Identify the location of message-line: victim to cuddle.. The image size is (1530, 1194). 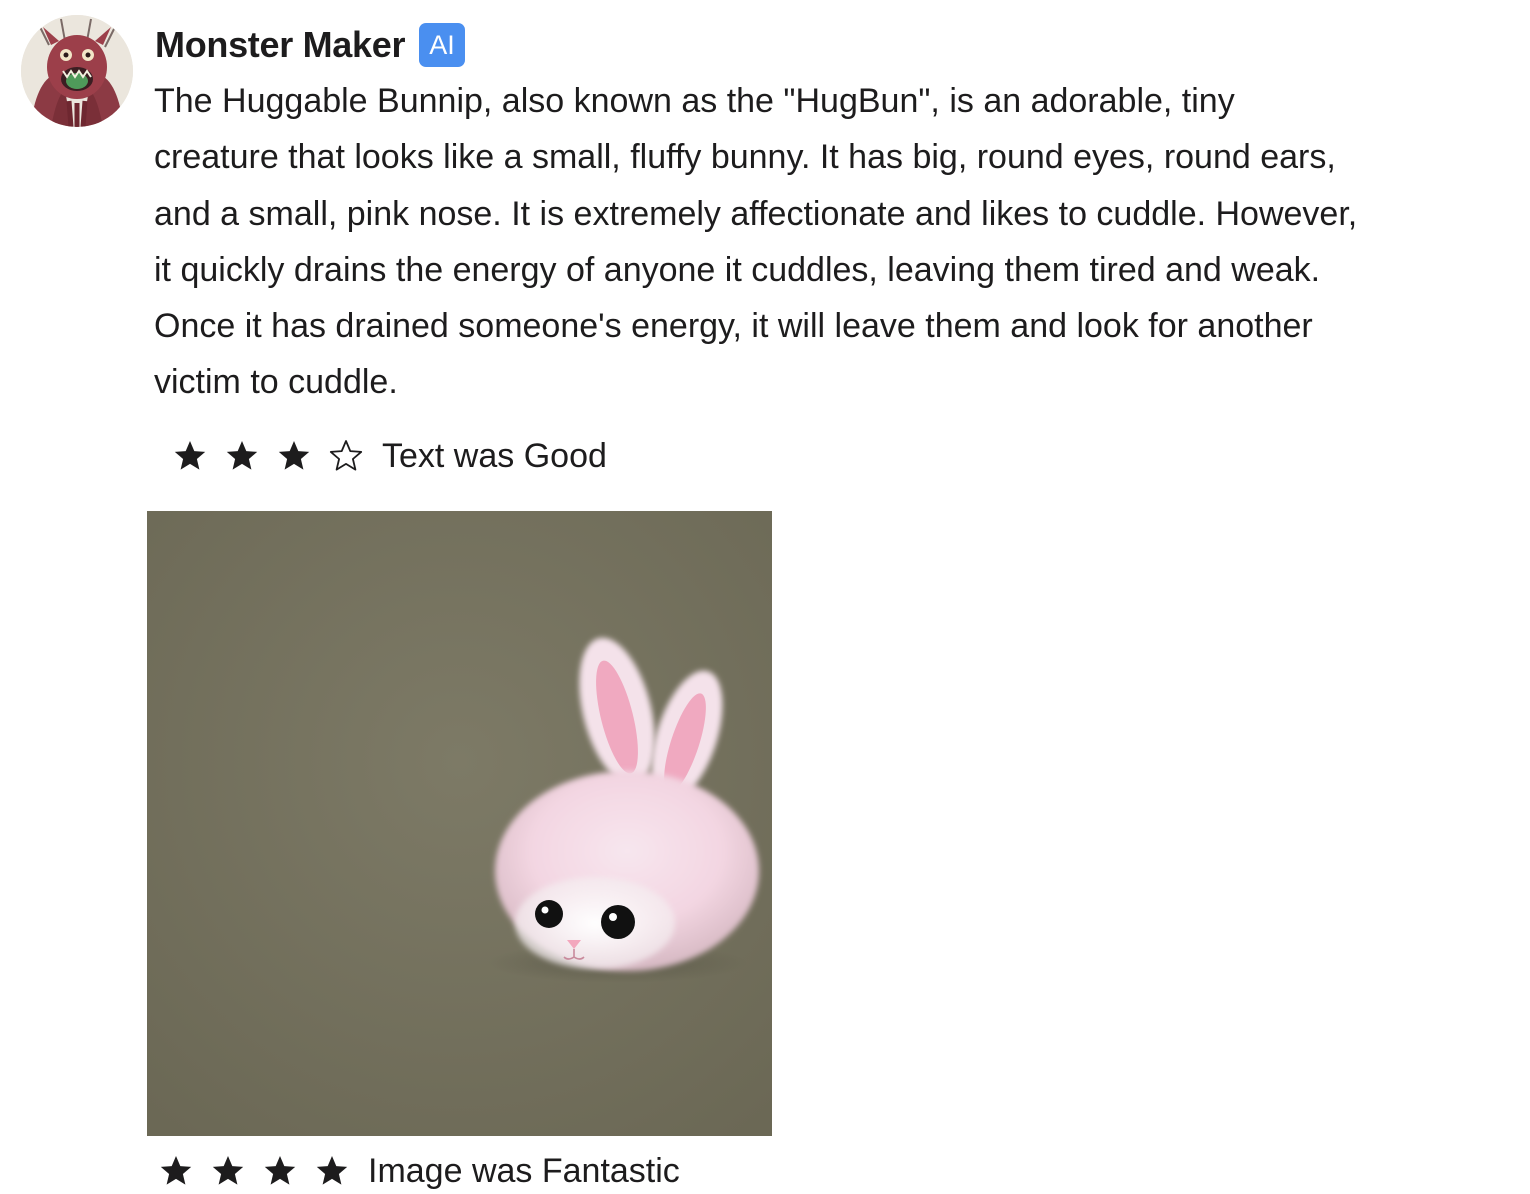
(276, 382).